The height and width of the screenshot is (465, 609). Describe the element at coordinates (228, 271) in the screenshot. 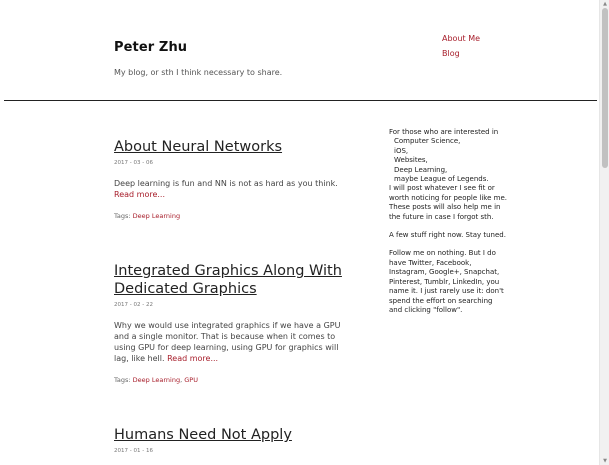

I see `post-title-line: Integrated Graphics Along With` at that location.